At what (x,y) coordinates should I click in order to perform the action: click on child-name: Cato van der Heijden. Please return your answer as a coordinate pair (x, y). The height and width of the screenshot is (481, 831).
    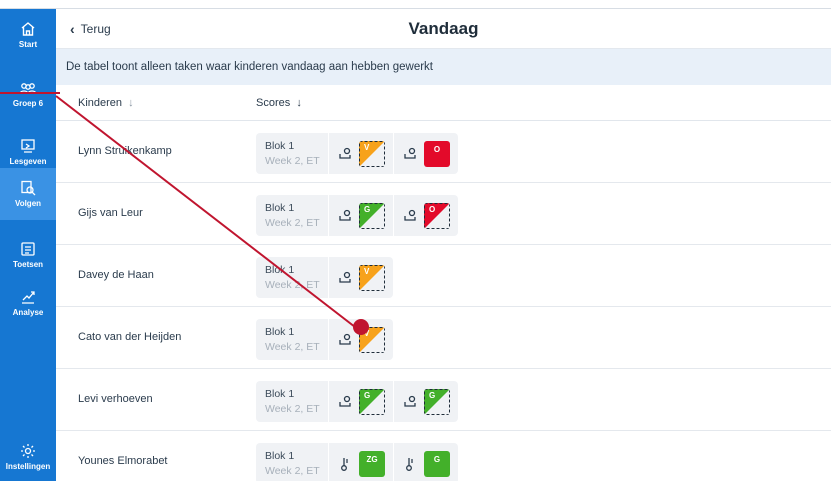
    Looking at the image, I should click on (130, 337).